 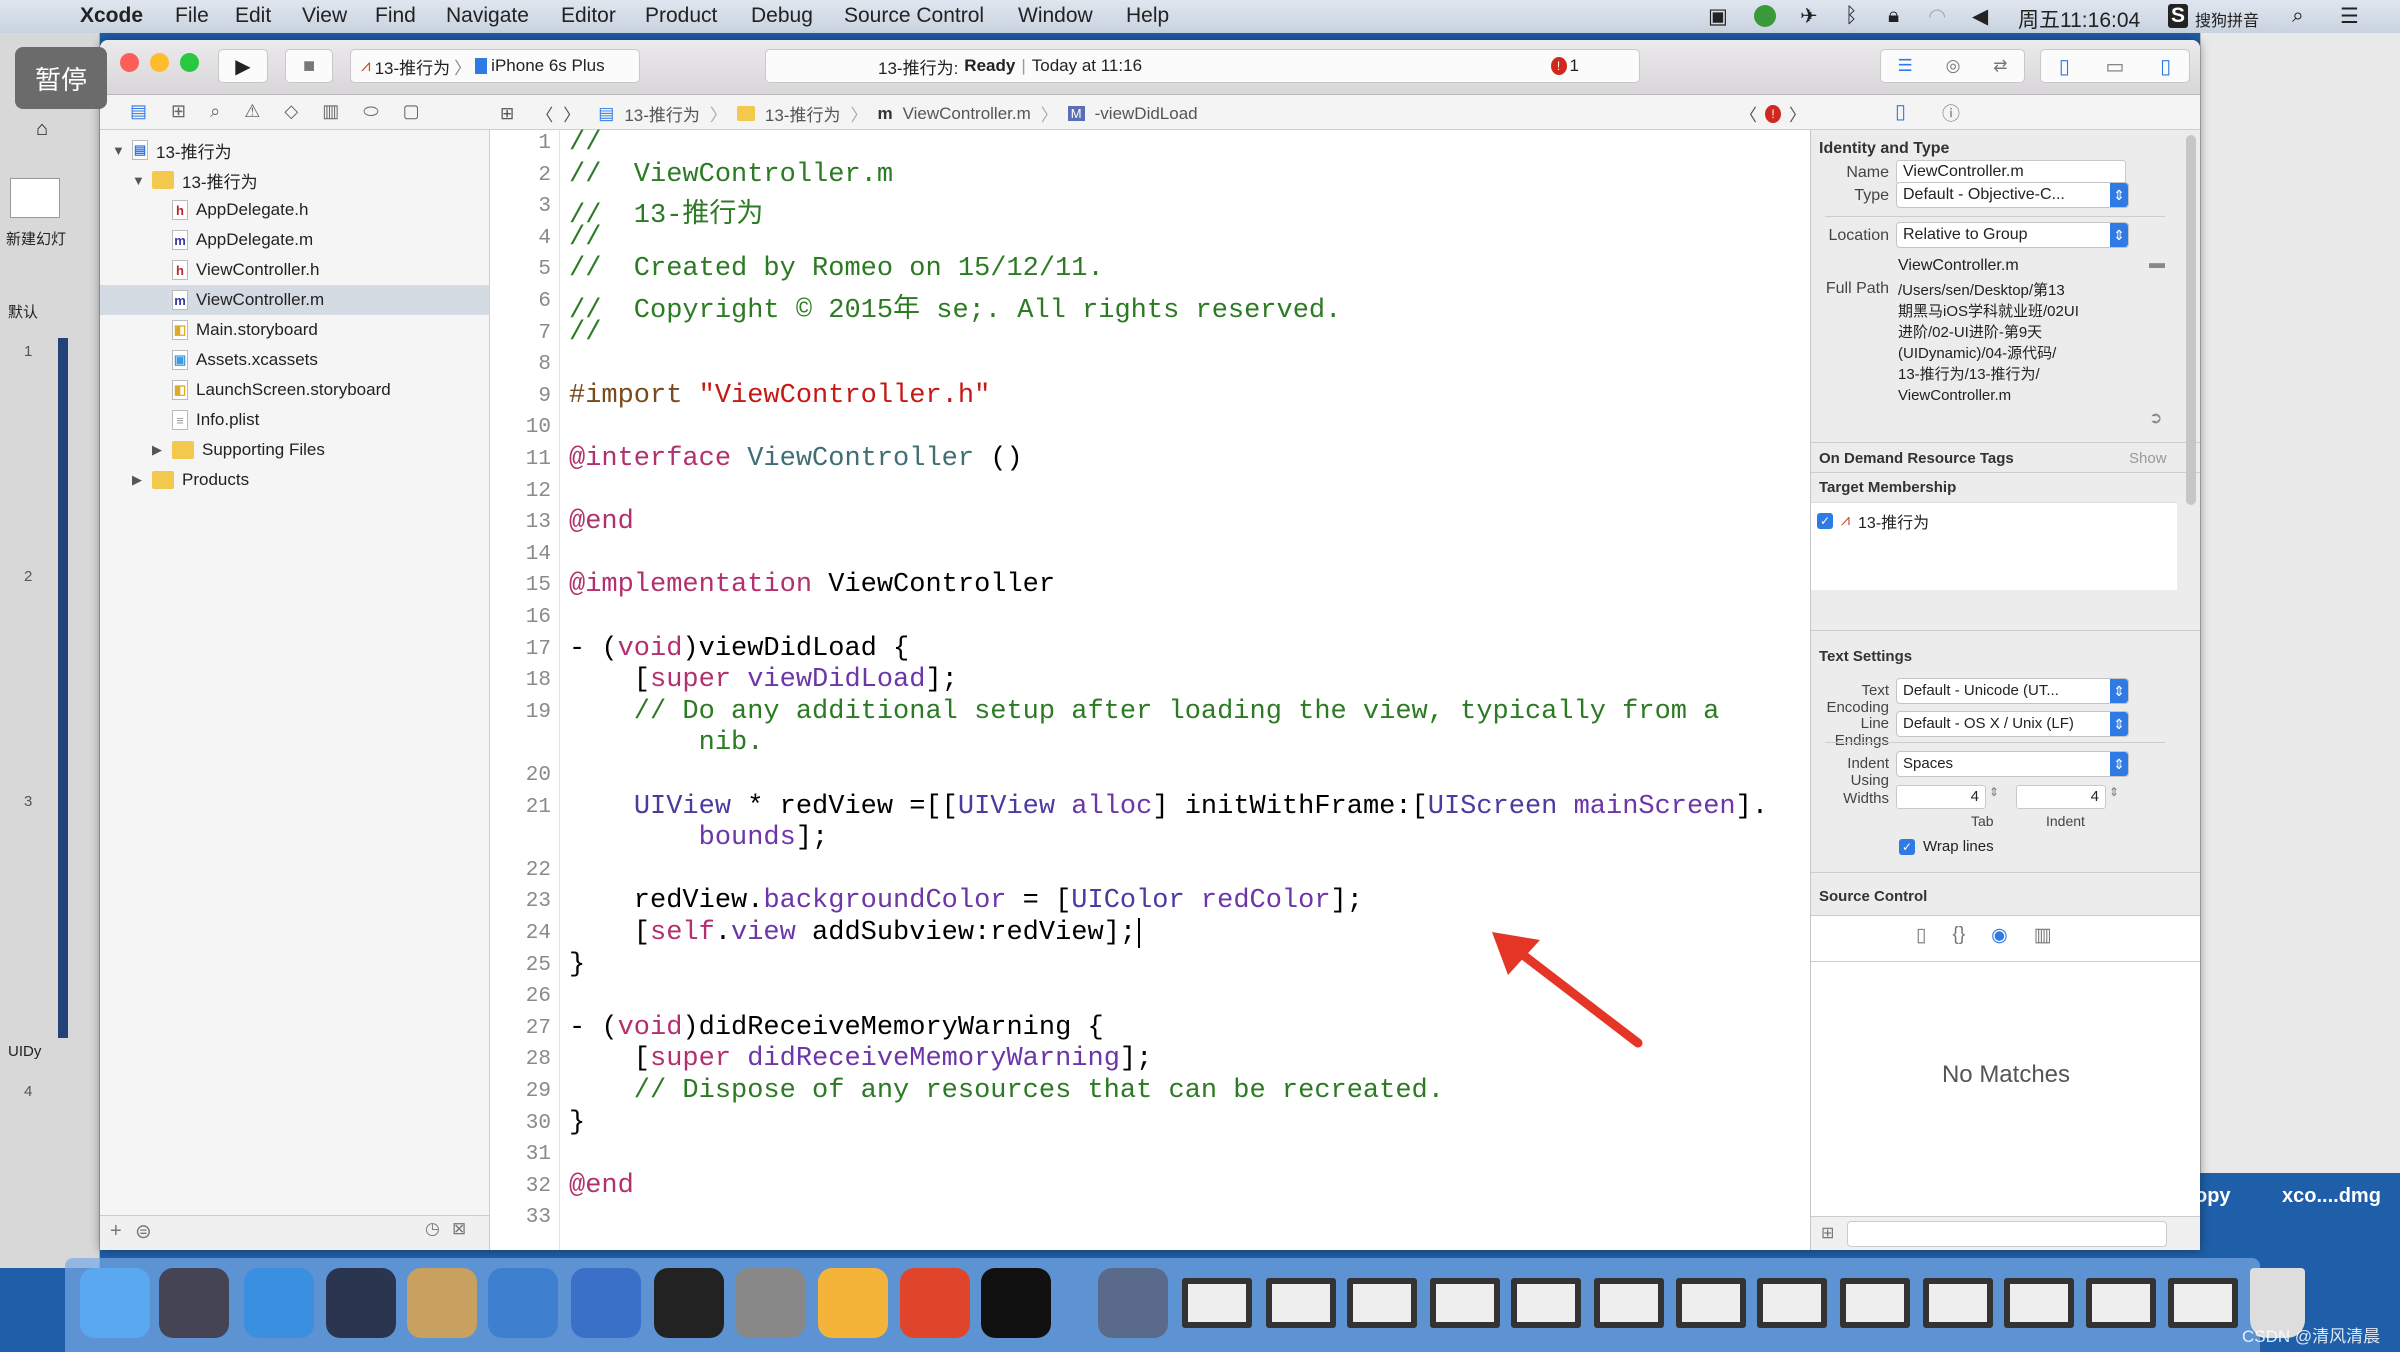 What do you see at coordinates (1718, 16) in the screenshot?
I see `screen-record-icon: ▣` at bounding box center [1718, 16].